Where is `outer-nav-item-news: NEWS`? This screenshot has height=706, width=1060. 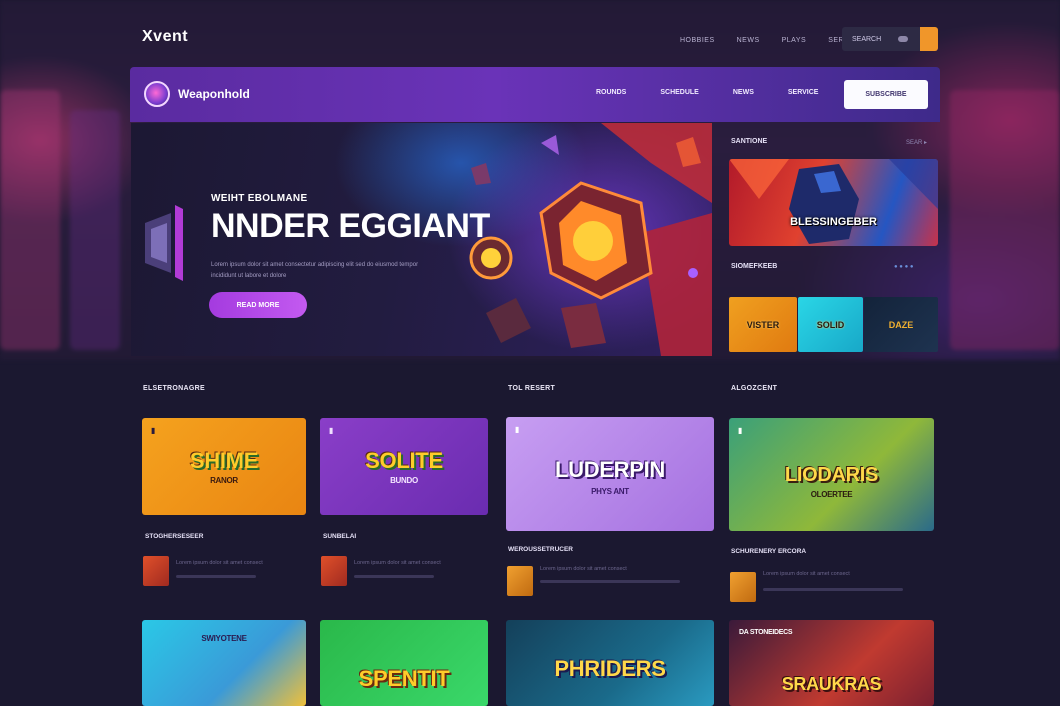 outer-nav-item-news: NEWS is located at coordinates (748, 40).